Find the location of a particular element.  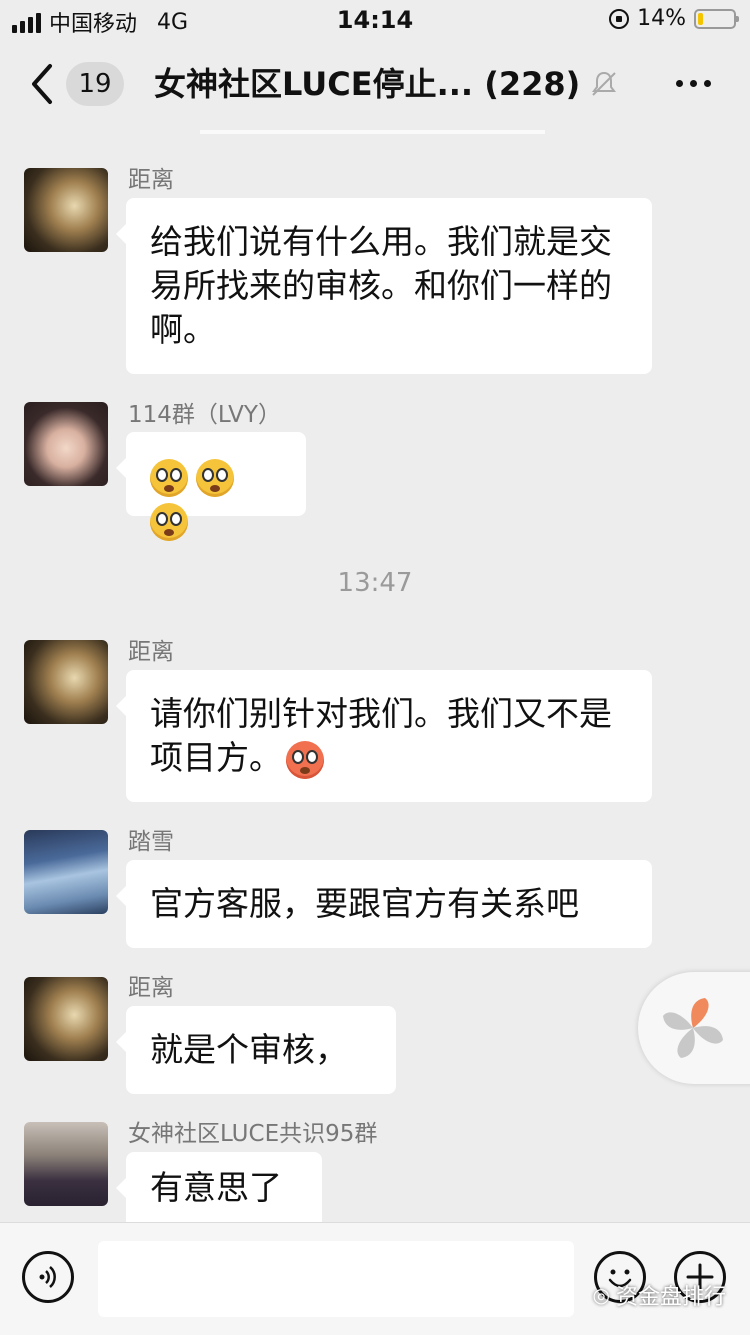

message-bubble: 请你们别针对我们。我们又不是项目方。 is located at coordinates (384, 736).